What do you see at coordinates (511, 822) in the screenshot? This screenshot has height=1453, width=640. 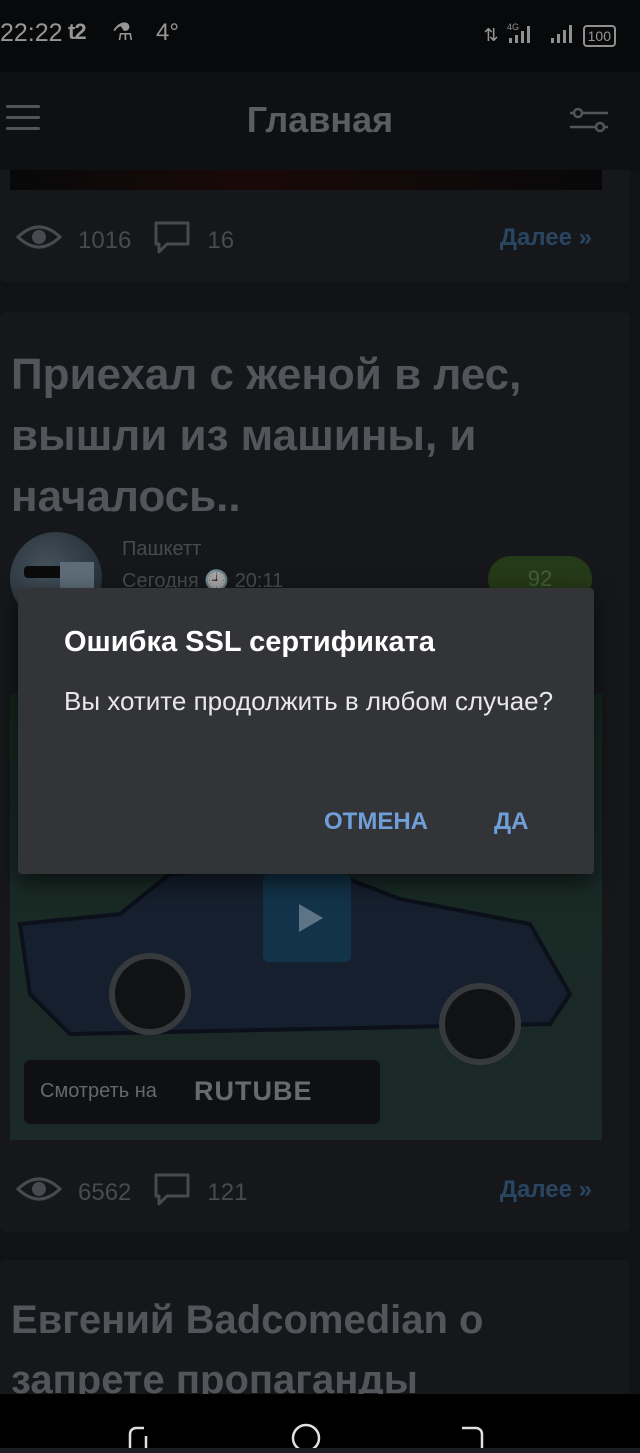 I see `confirm-button: ДА` at bounding box center [511, 822].